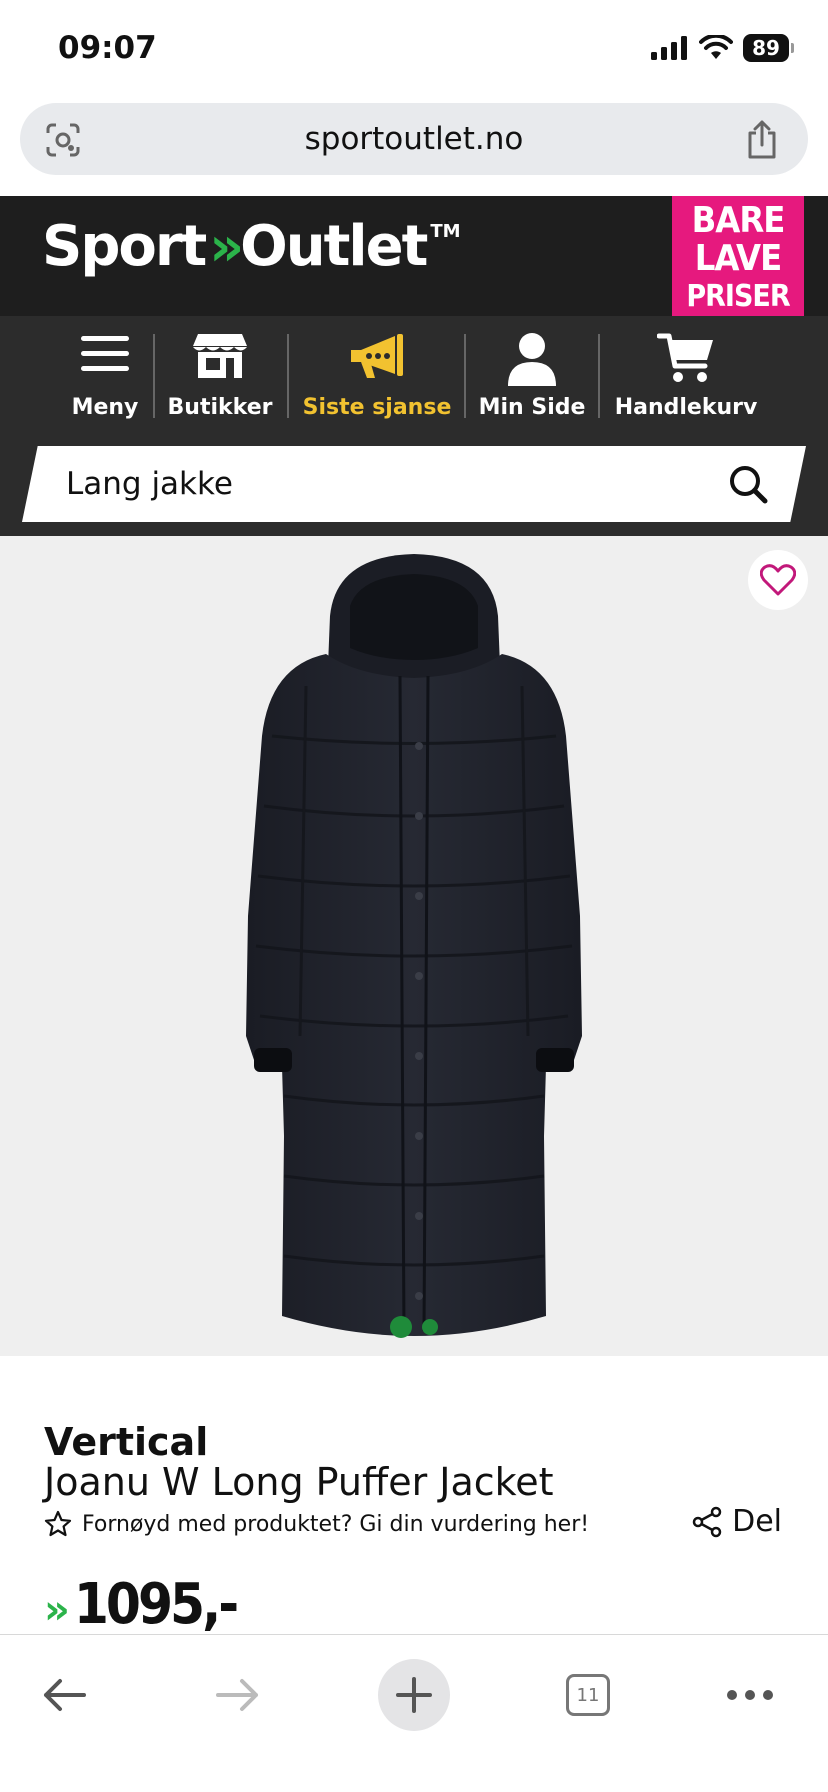  Describe the element at coordinates (685, 357) in the screenshot. I see `cart-icon` at that location.